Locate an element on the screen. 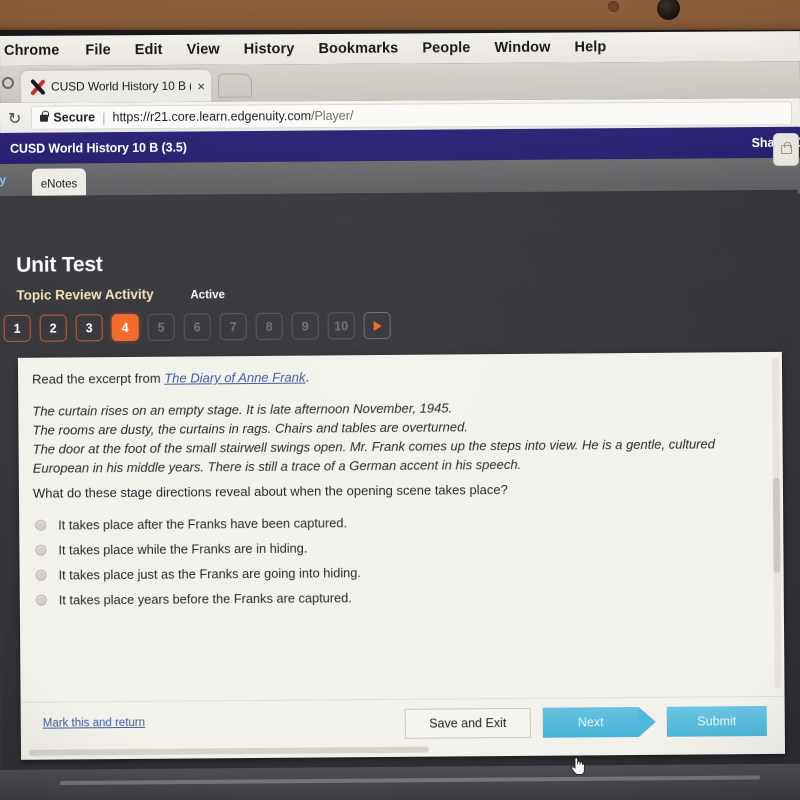  horizontal-scrollbar is located at coordinates (229, 751).